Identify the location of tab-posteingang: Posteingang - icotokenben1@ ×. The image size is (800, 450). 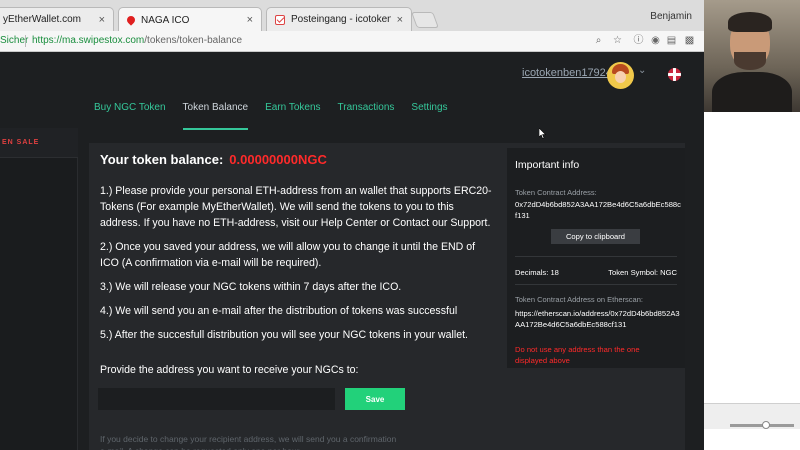
(339, 19).